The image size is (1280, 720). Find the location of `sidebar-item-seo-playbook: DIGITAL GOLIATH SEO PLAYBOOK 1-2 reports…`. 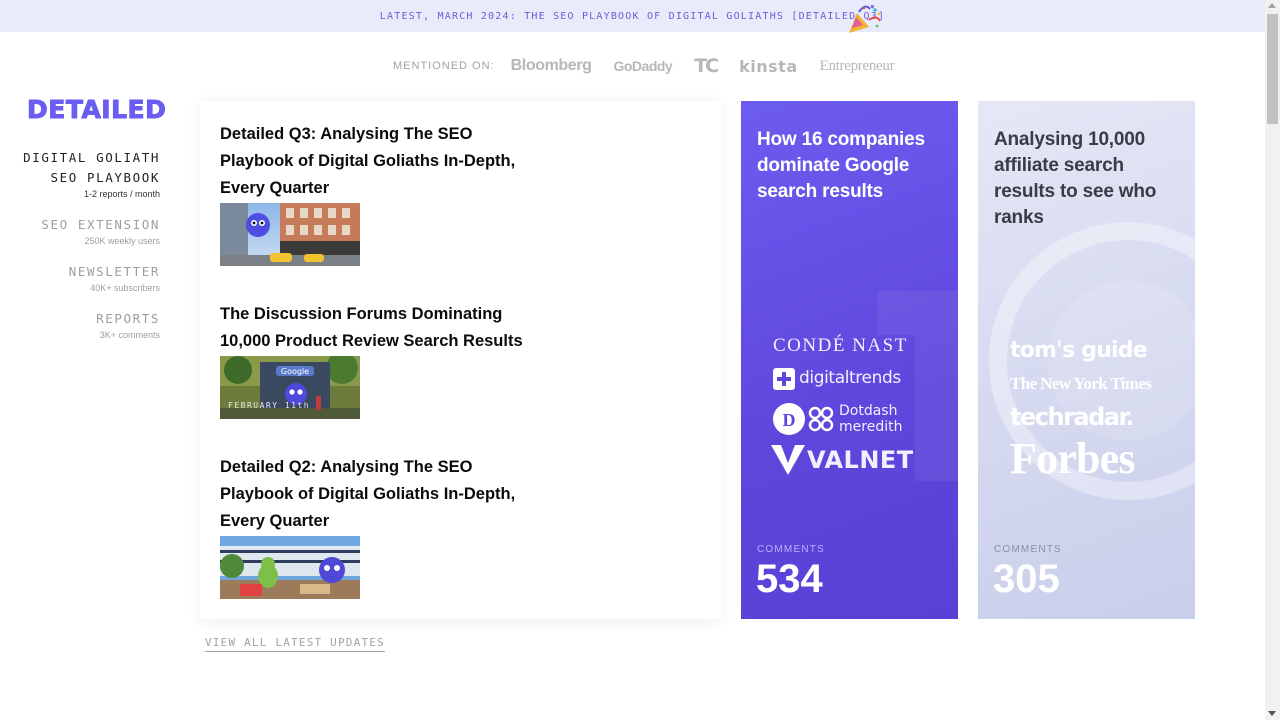

sidebar-item-seo-playbook: DIGITAL GOLIATH SEO PLAYBOOK 1-2 reports… is located at coordinates (85, 173).